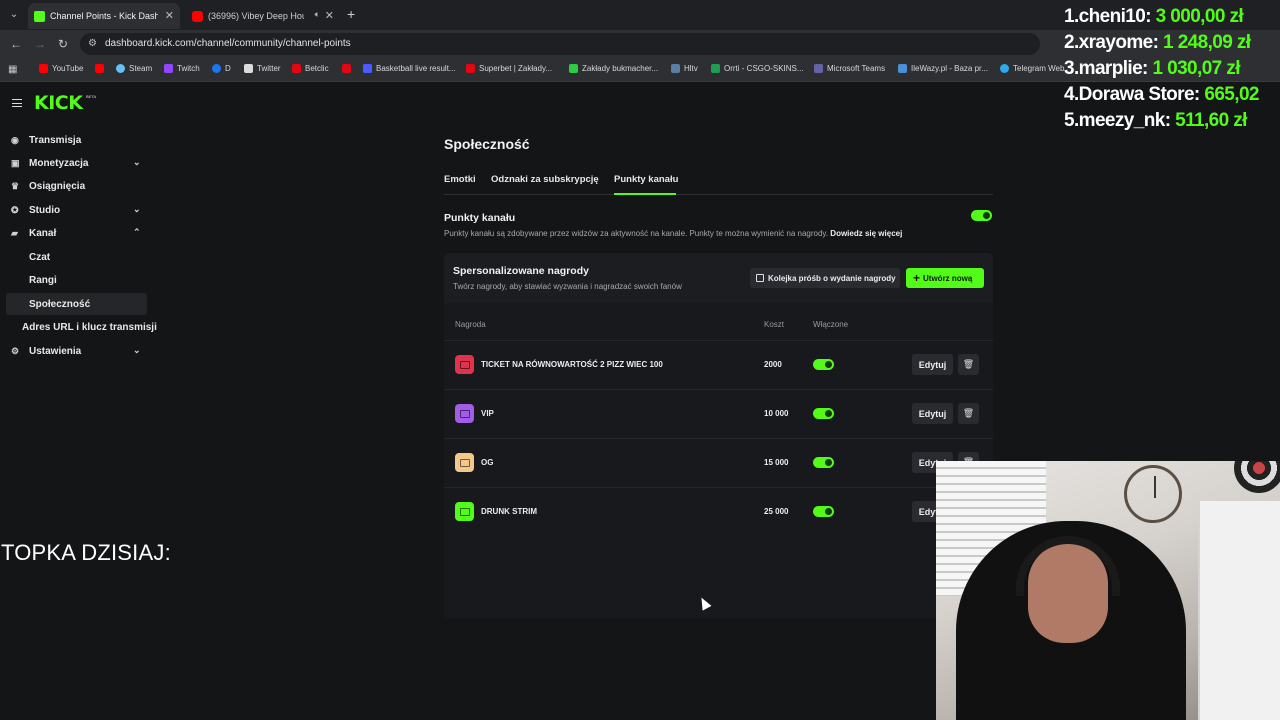  What do you see at coordinates (945, 278) in the screenshot?
I see `create-reward-button: + Utwórz nową` at bounding box center [945, 278].